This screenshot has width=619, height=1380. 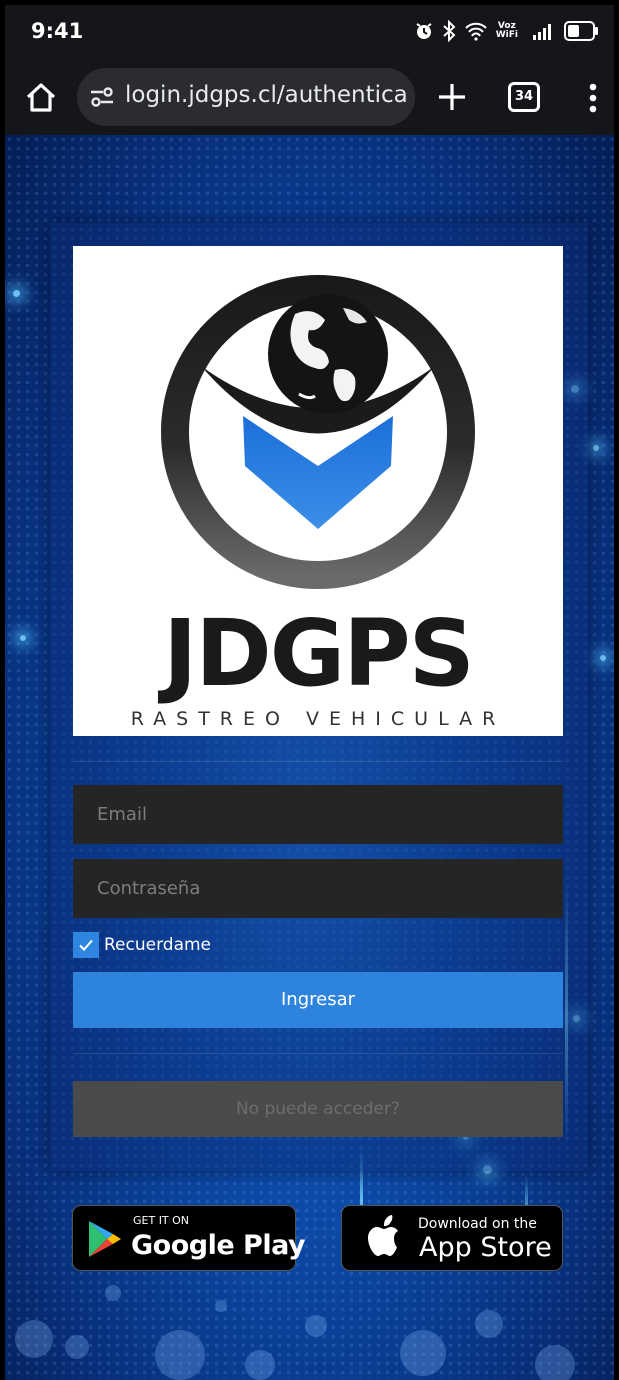 What do you see at coordinates (318, 432) in the screenshot?
I see `logo-emblem` at bounding box center [318, 432].